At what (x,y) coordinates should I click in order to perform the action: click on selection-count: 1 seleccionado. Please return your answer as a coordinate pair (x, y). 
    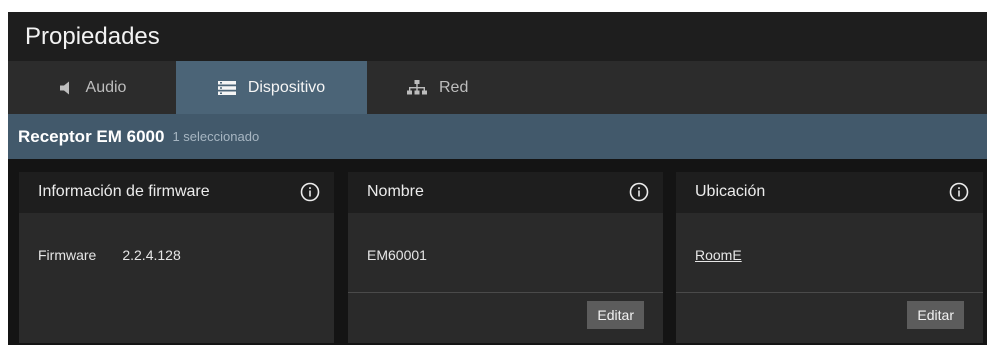
    Looking at the image, I should click on (216, 136).